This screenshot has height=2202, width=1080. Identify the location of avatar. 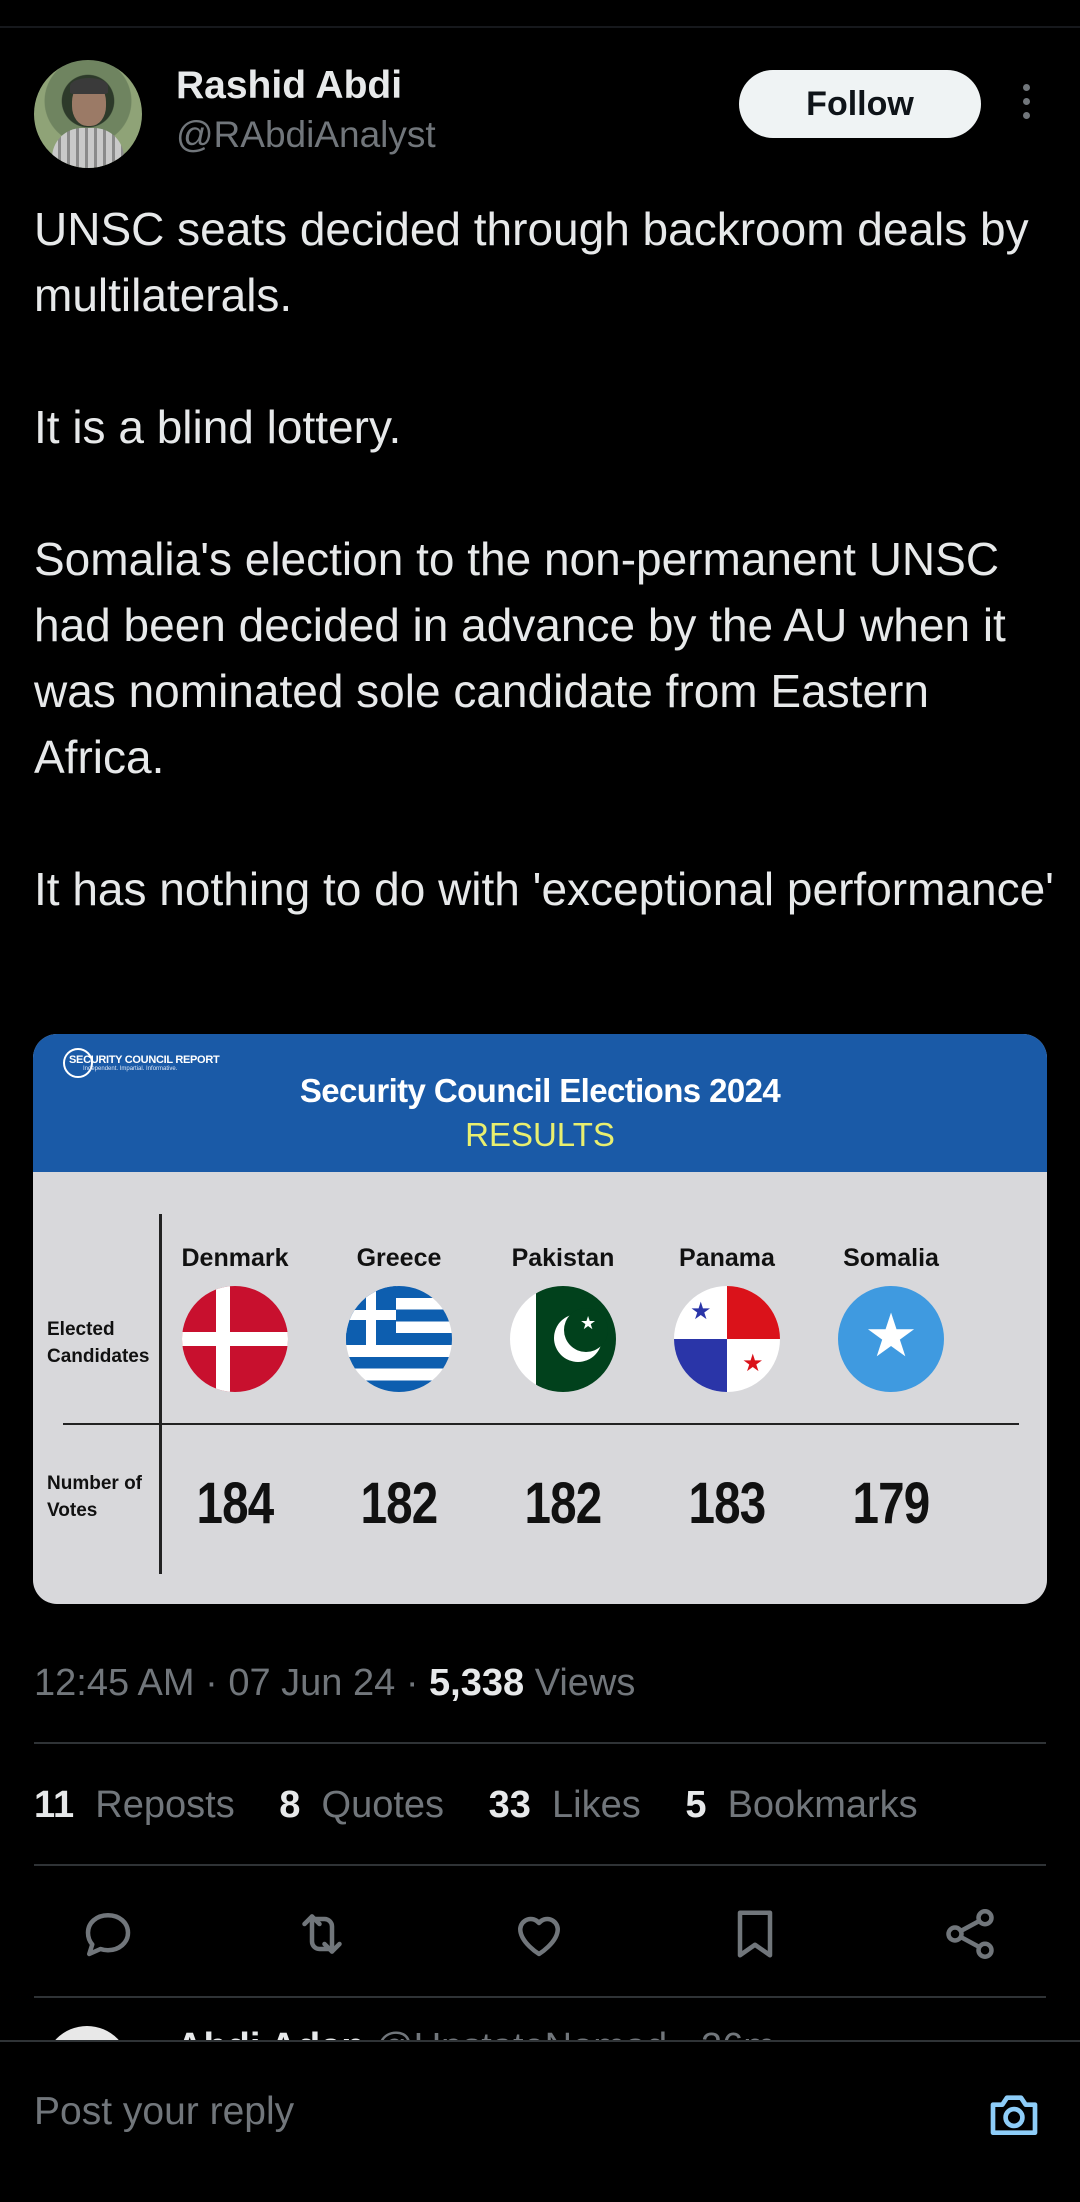
(87, 2033).